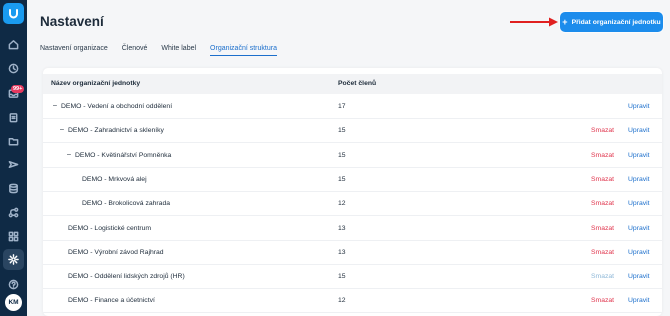 Image resolution: width=670 pixels, height=316 pixels. I want to click on column-header-name: Název organizační jednotky, so click(96, 83).